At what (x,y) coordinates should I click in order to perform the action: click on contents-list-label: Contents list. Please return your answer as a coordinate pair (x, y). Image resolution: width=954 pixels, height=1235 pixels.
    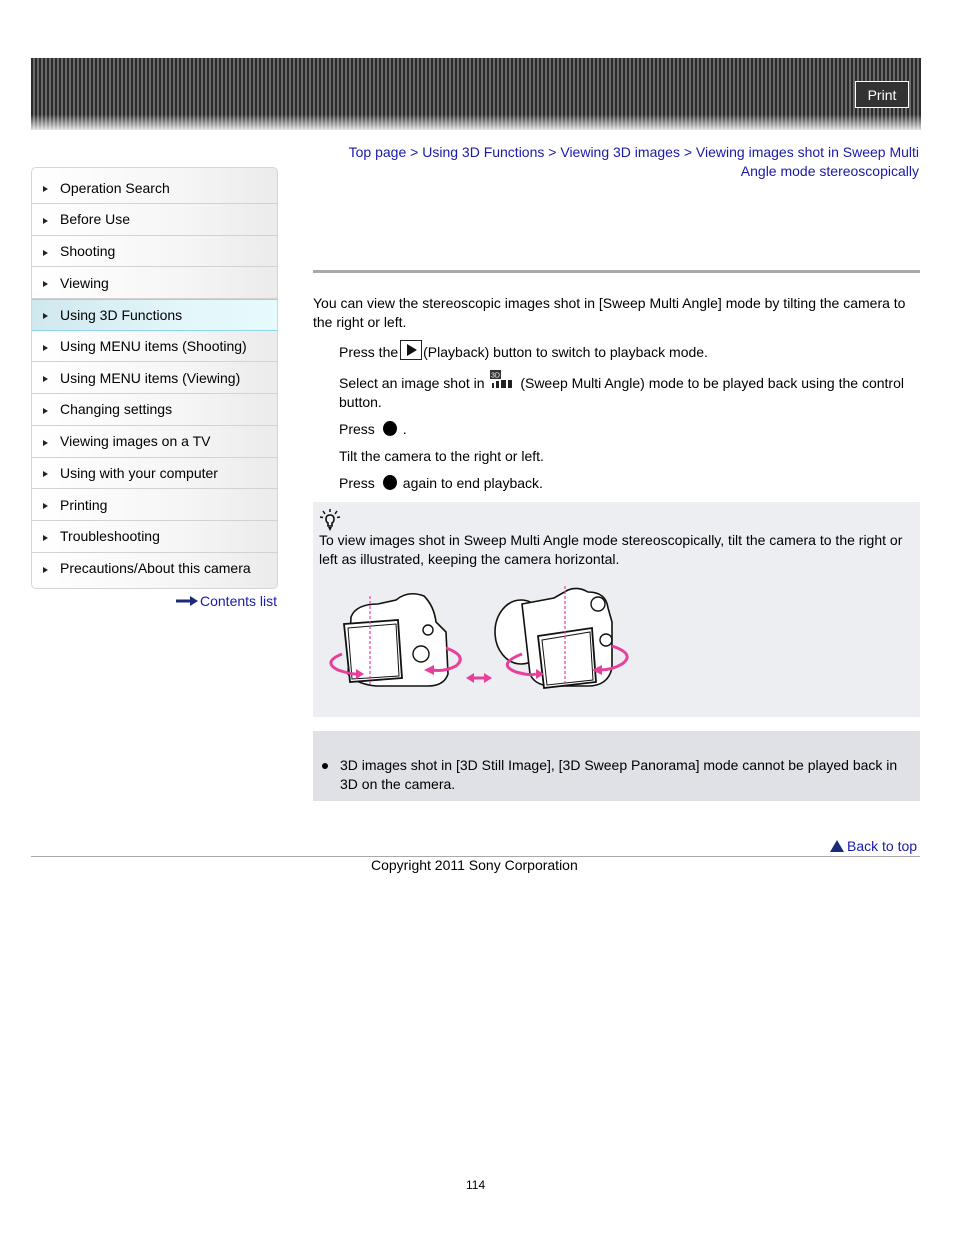
    Looking at the image, I should click on (239, 601).